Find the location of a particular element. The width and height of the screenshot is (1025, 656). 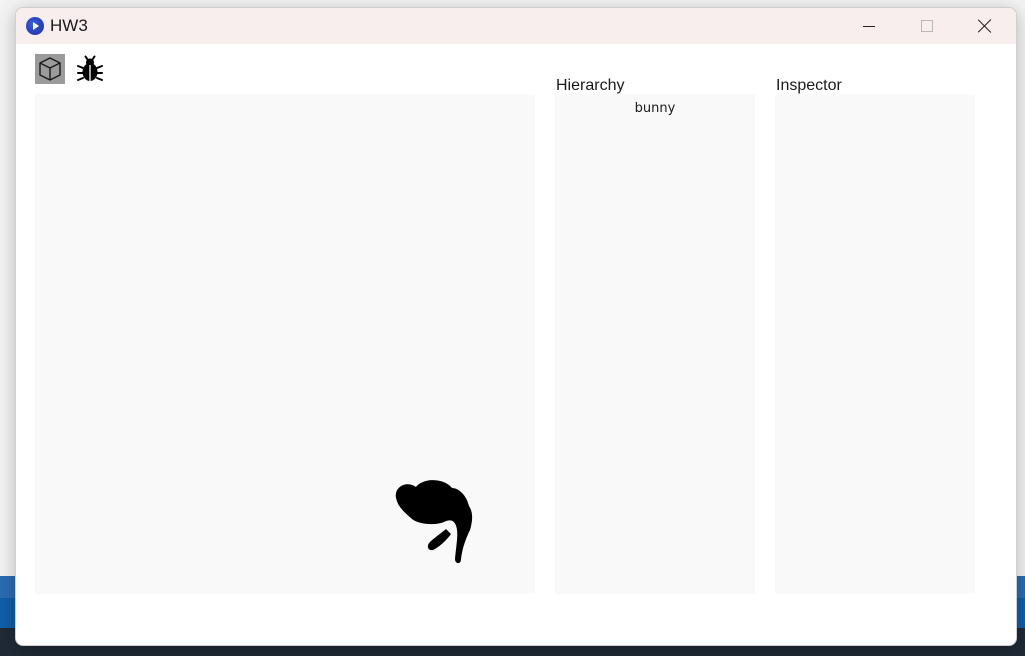

hierarchy-panel: bunny is located at coordinates (655, 344).